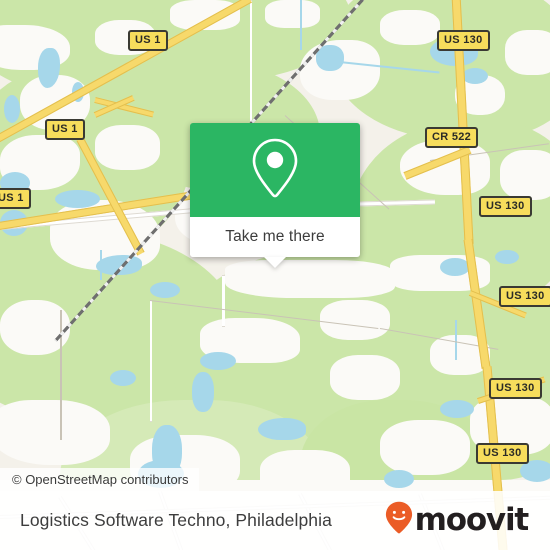  I want to click on moovit-wordmark: moovit, so click(472, 520).